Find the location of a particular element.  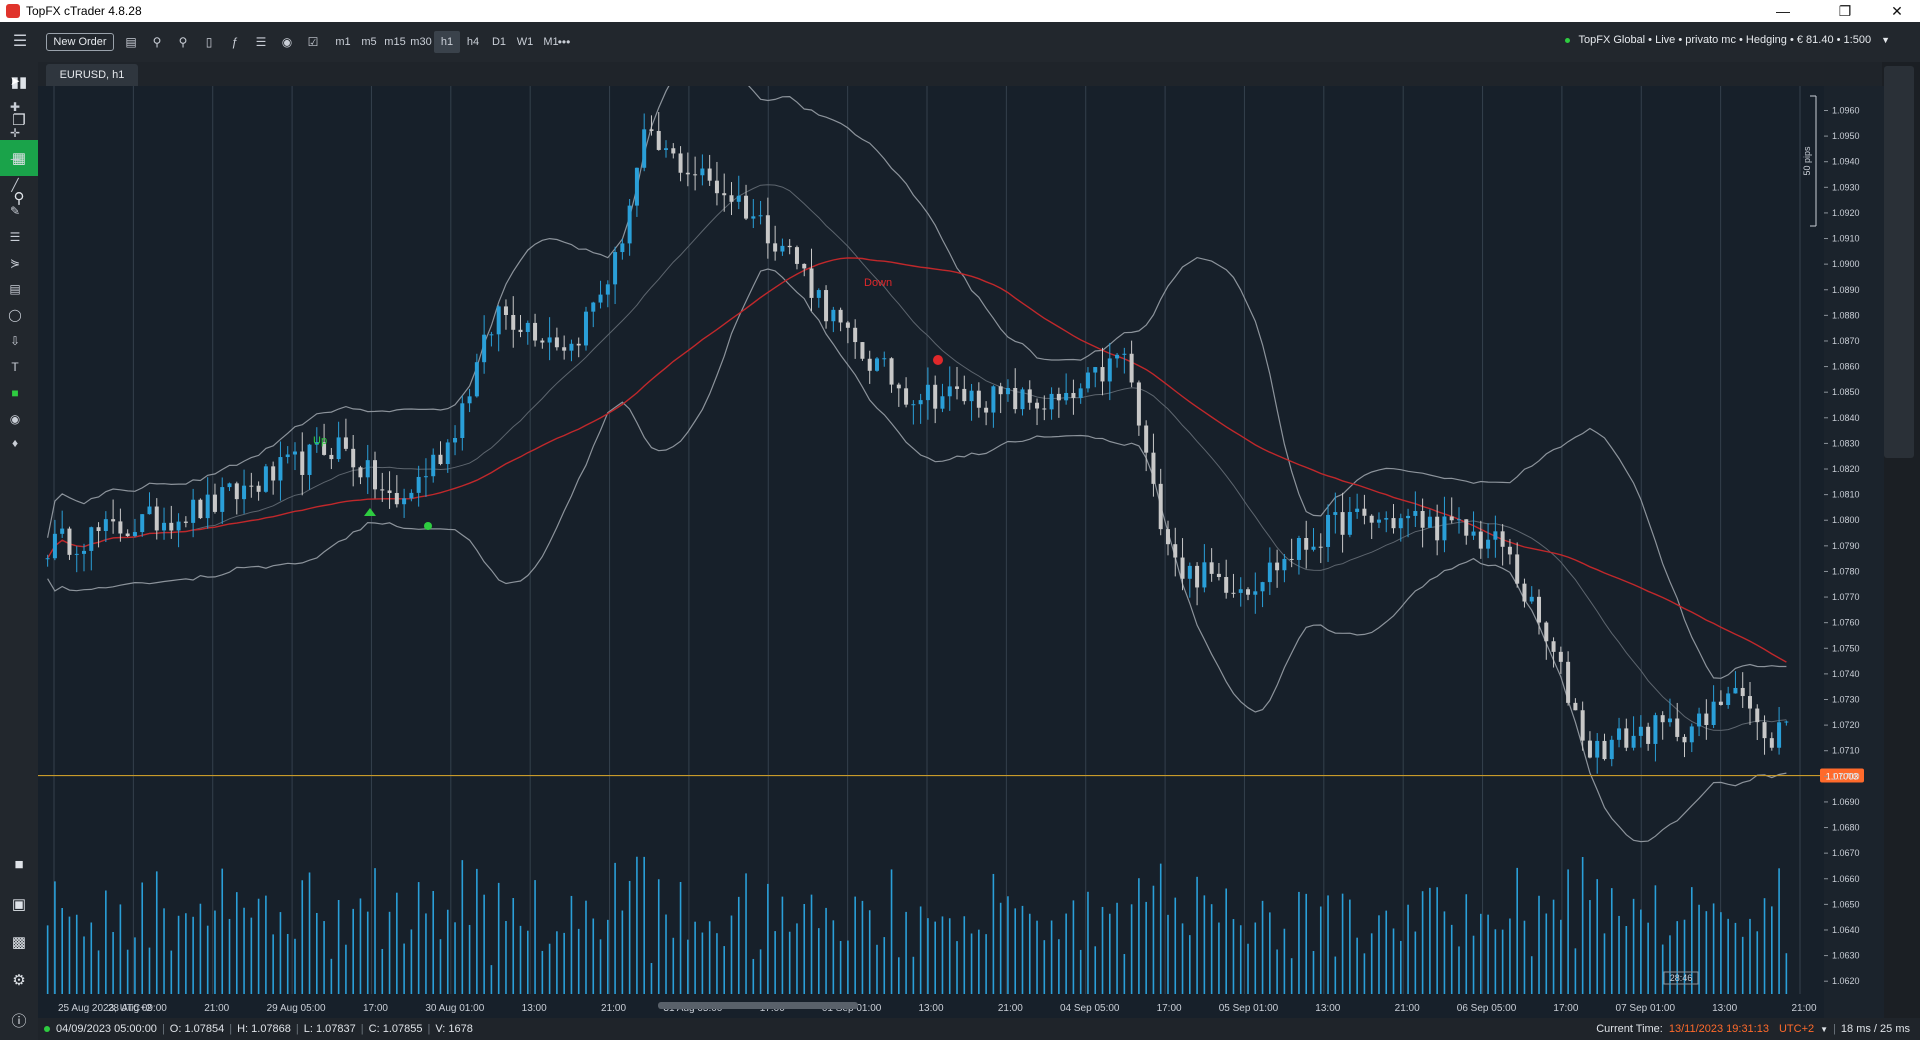

pencil-icon: ✎ is located at coordinates (15, 211).